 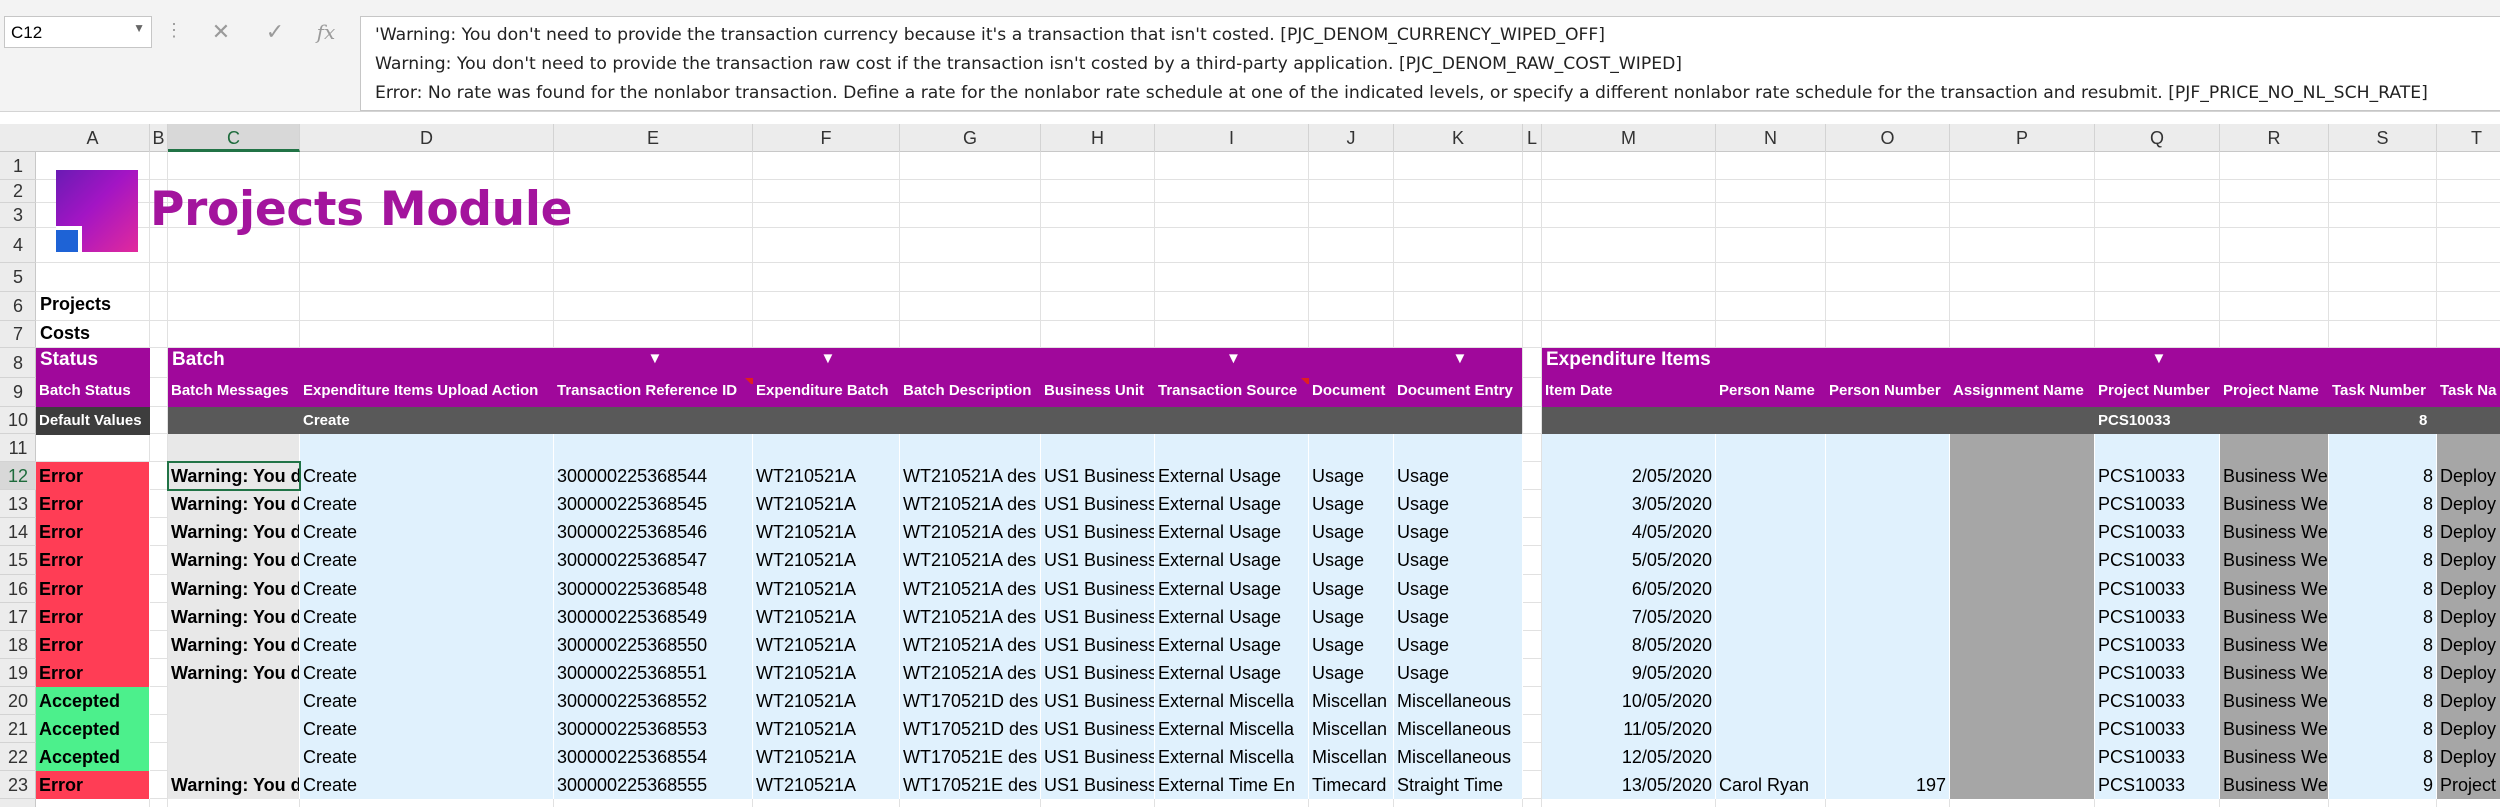 What do you see at coordinates (1629, 504) in the screenshot?
I see `item-date-cell: 3/05/2020` at bounding box center [1629, 504].